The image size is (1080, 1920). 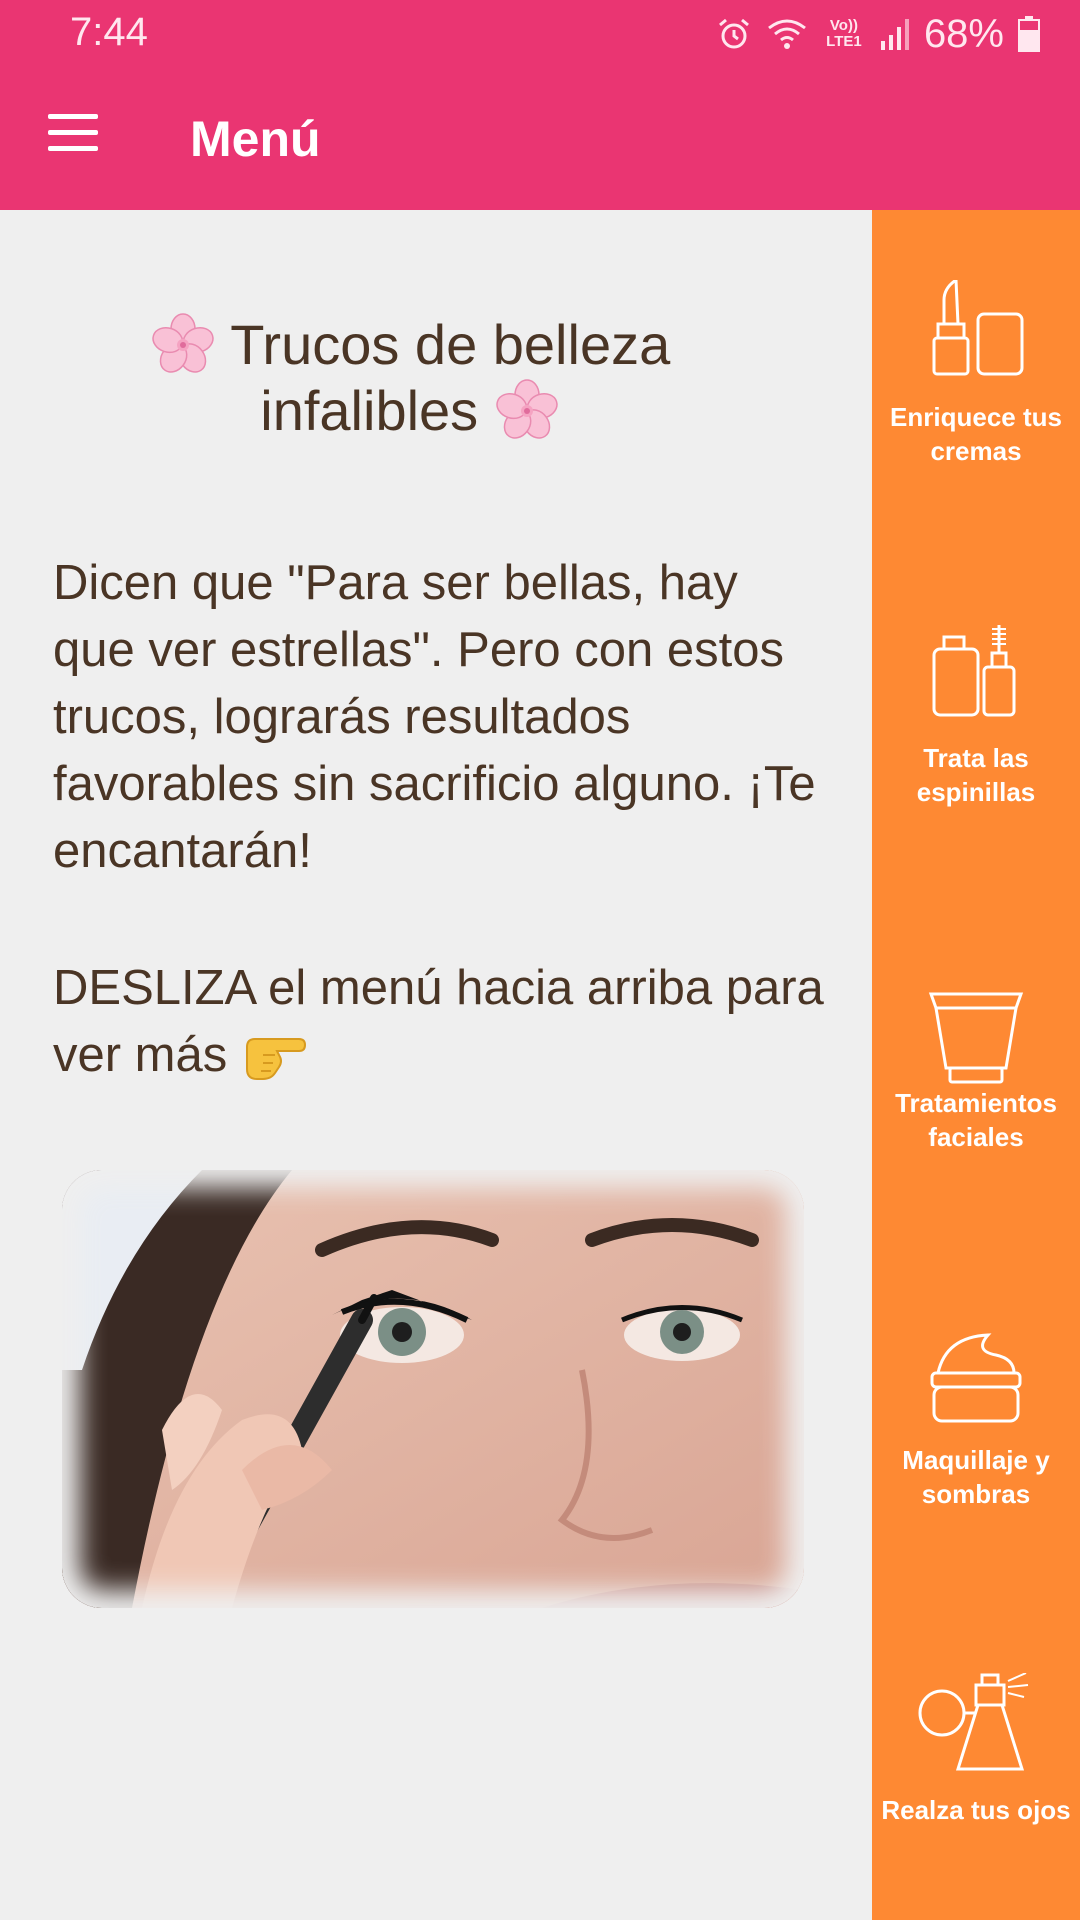 What do you see at coordinates (410, 378) in the screenshot?
I see `article-title: Trucos de belleza infalibles` at bounding box center [410, 378].